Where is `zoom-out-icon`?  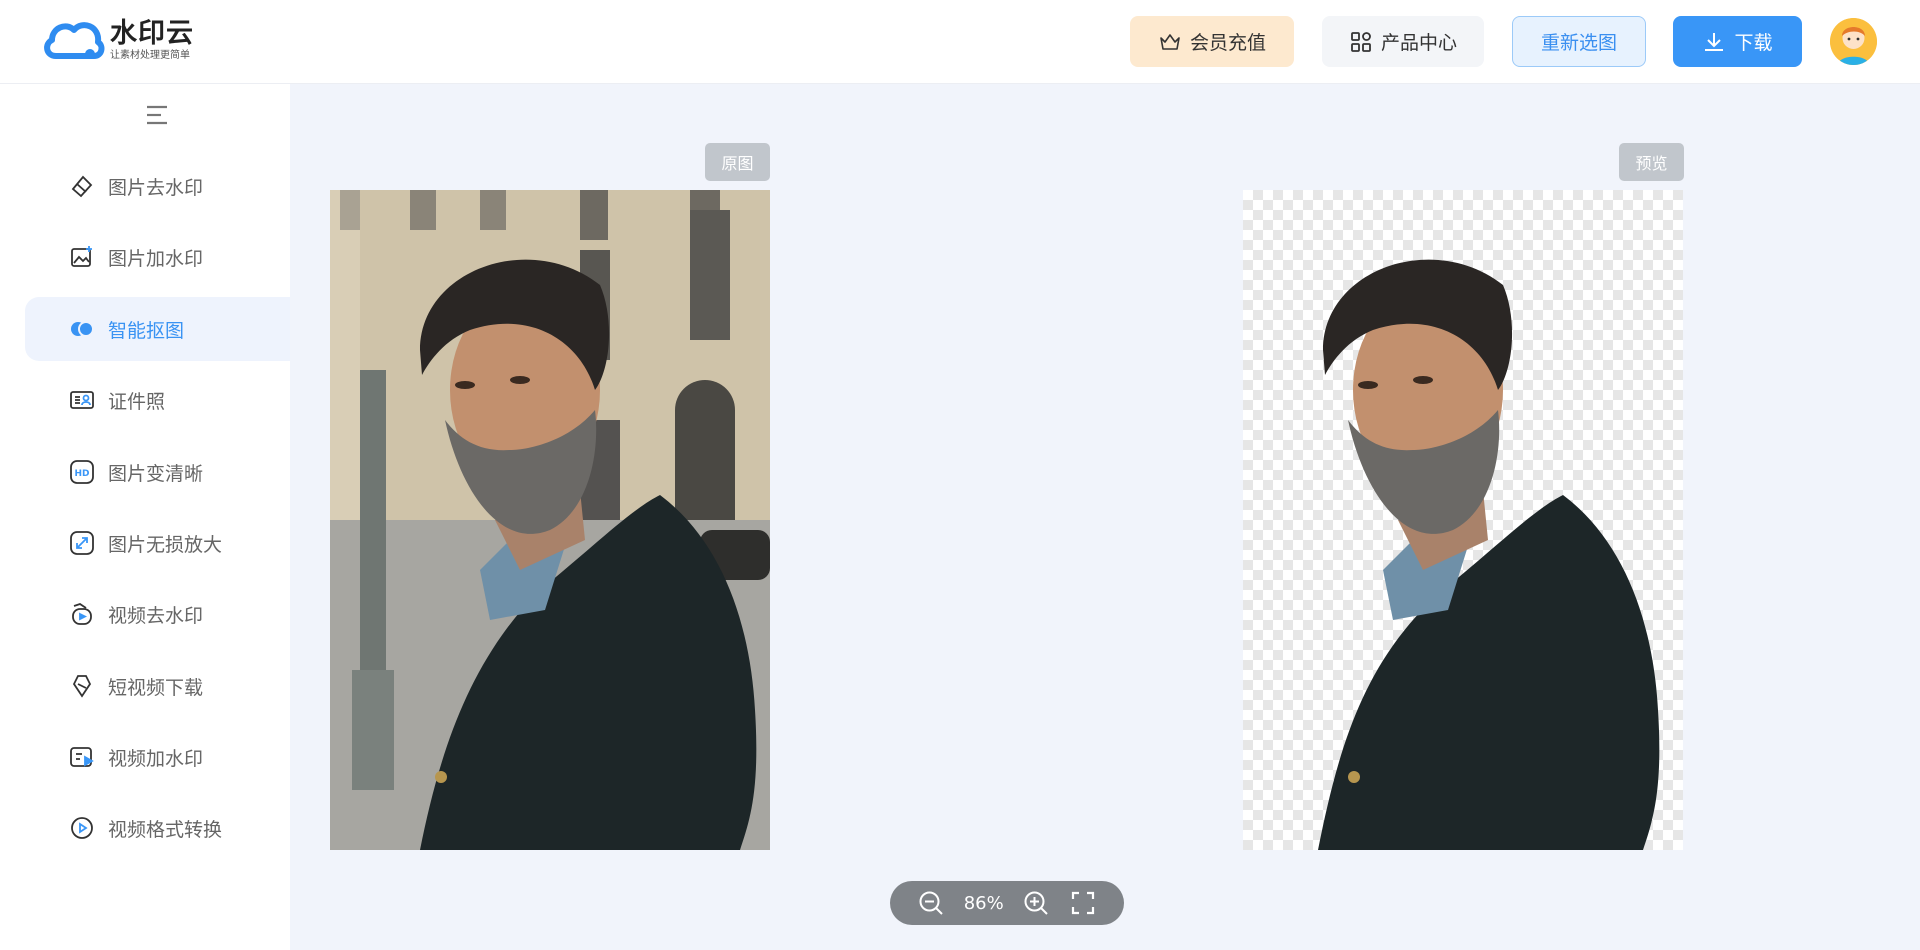 zoom-out-icon is located at coordinates (931, 903).